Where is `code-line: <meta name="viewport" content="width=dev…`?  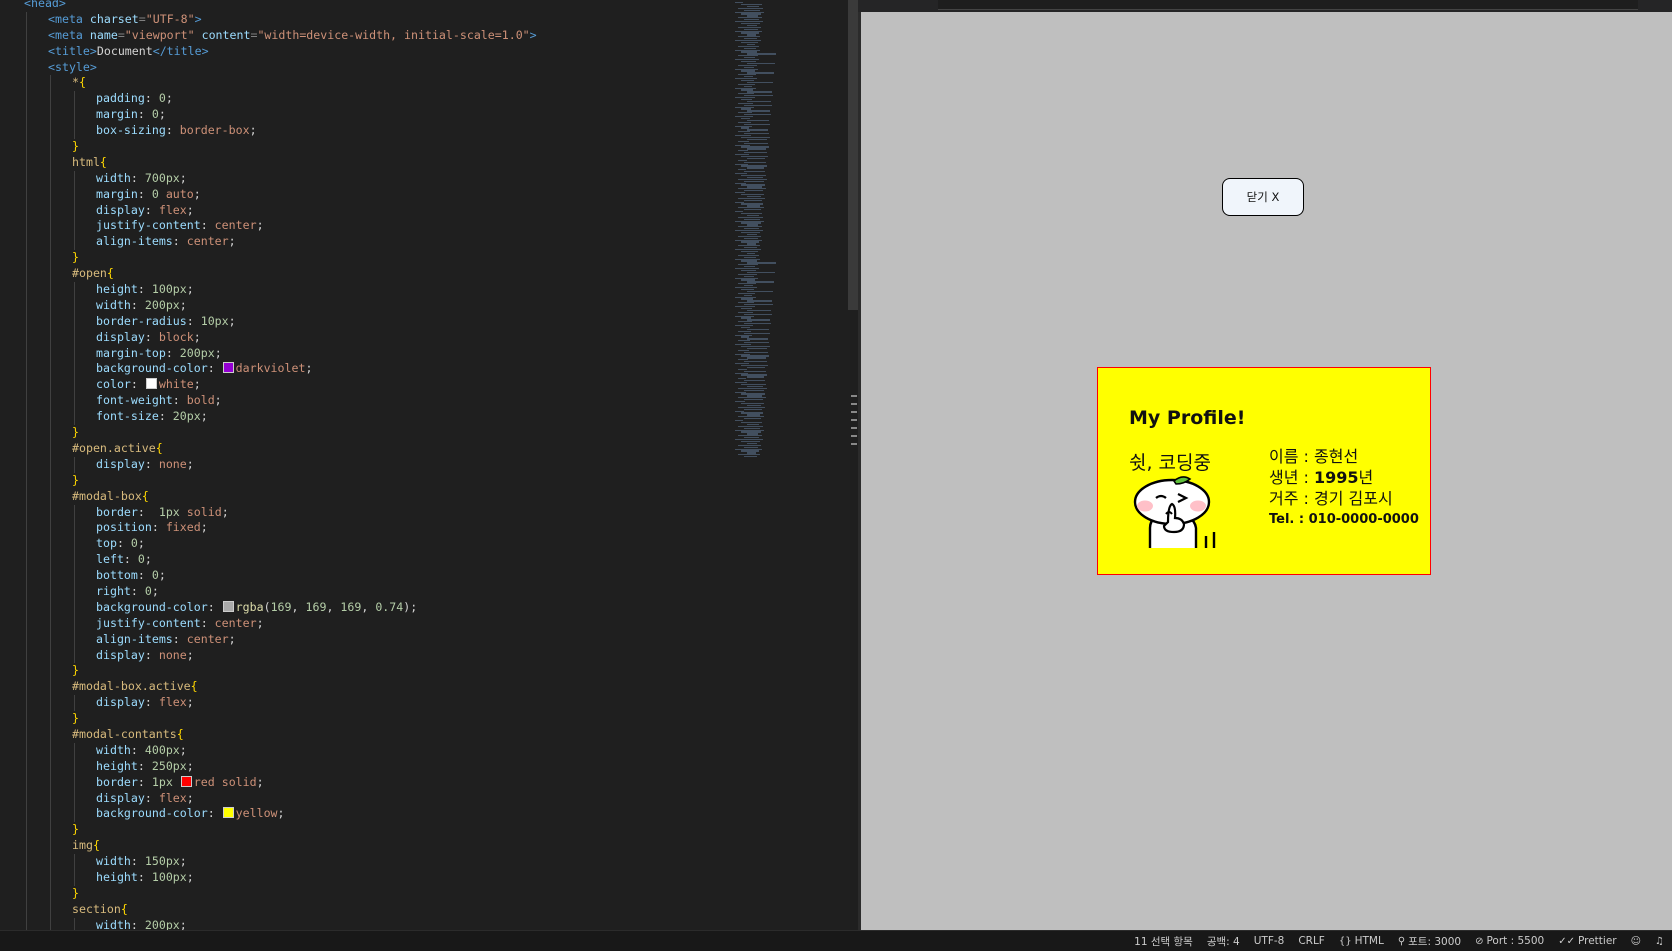 code-line: <meta name="viewport" content="width=dev… is located at coordinates (374, 35).